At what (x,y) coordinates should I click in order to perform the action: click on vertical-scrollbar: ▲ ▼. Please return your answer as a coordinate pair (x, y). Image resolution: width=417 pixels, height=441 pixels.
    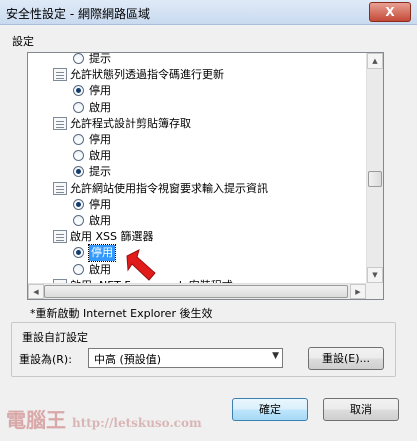
    Looking at the image, I should click on (374, 168).